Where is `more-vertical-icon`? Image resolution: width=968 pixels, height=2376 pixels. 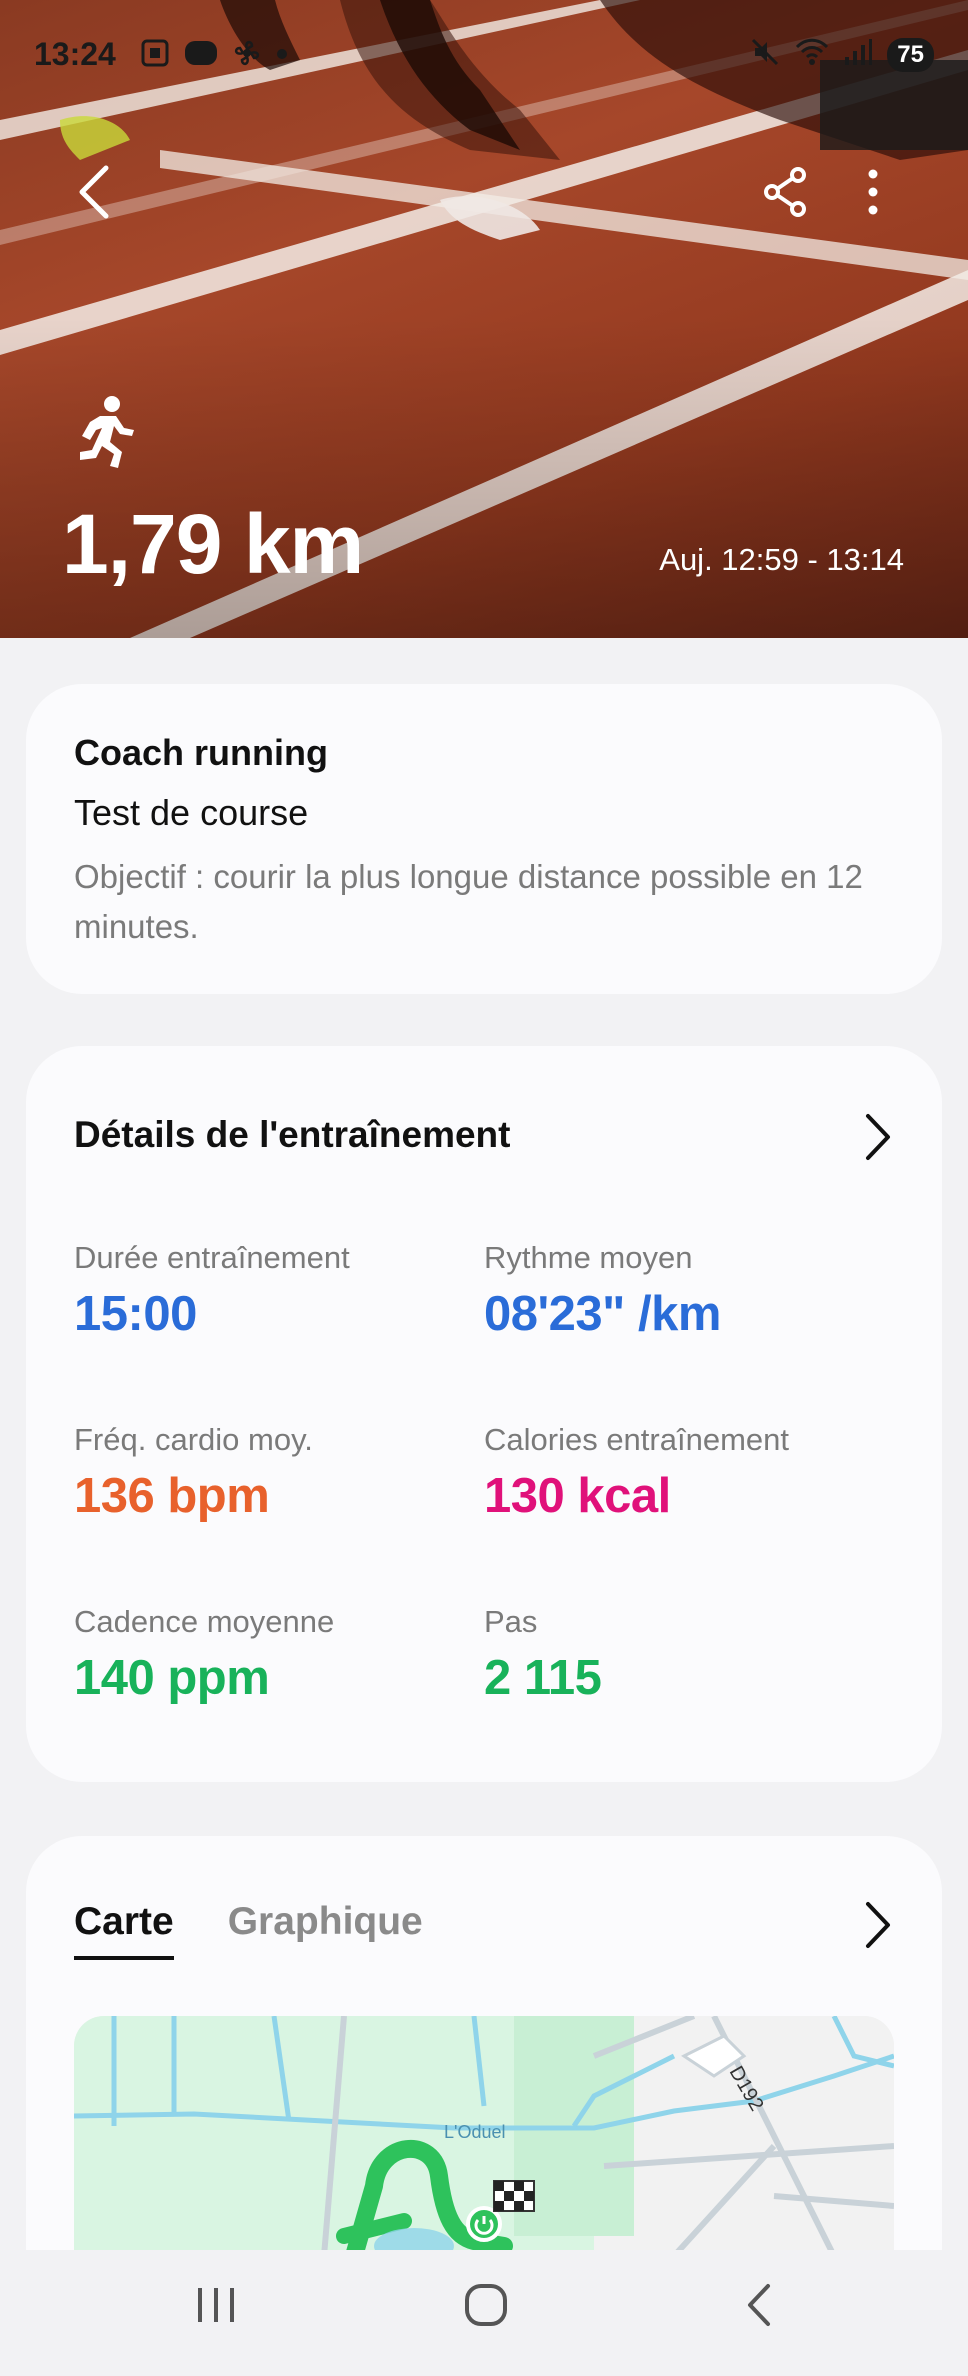 more-vertical-icon is located at coordinates (873, 192).